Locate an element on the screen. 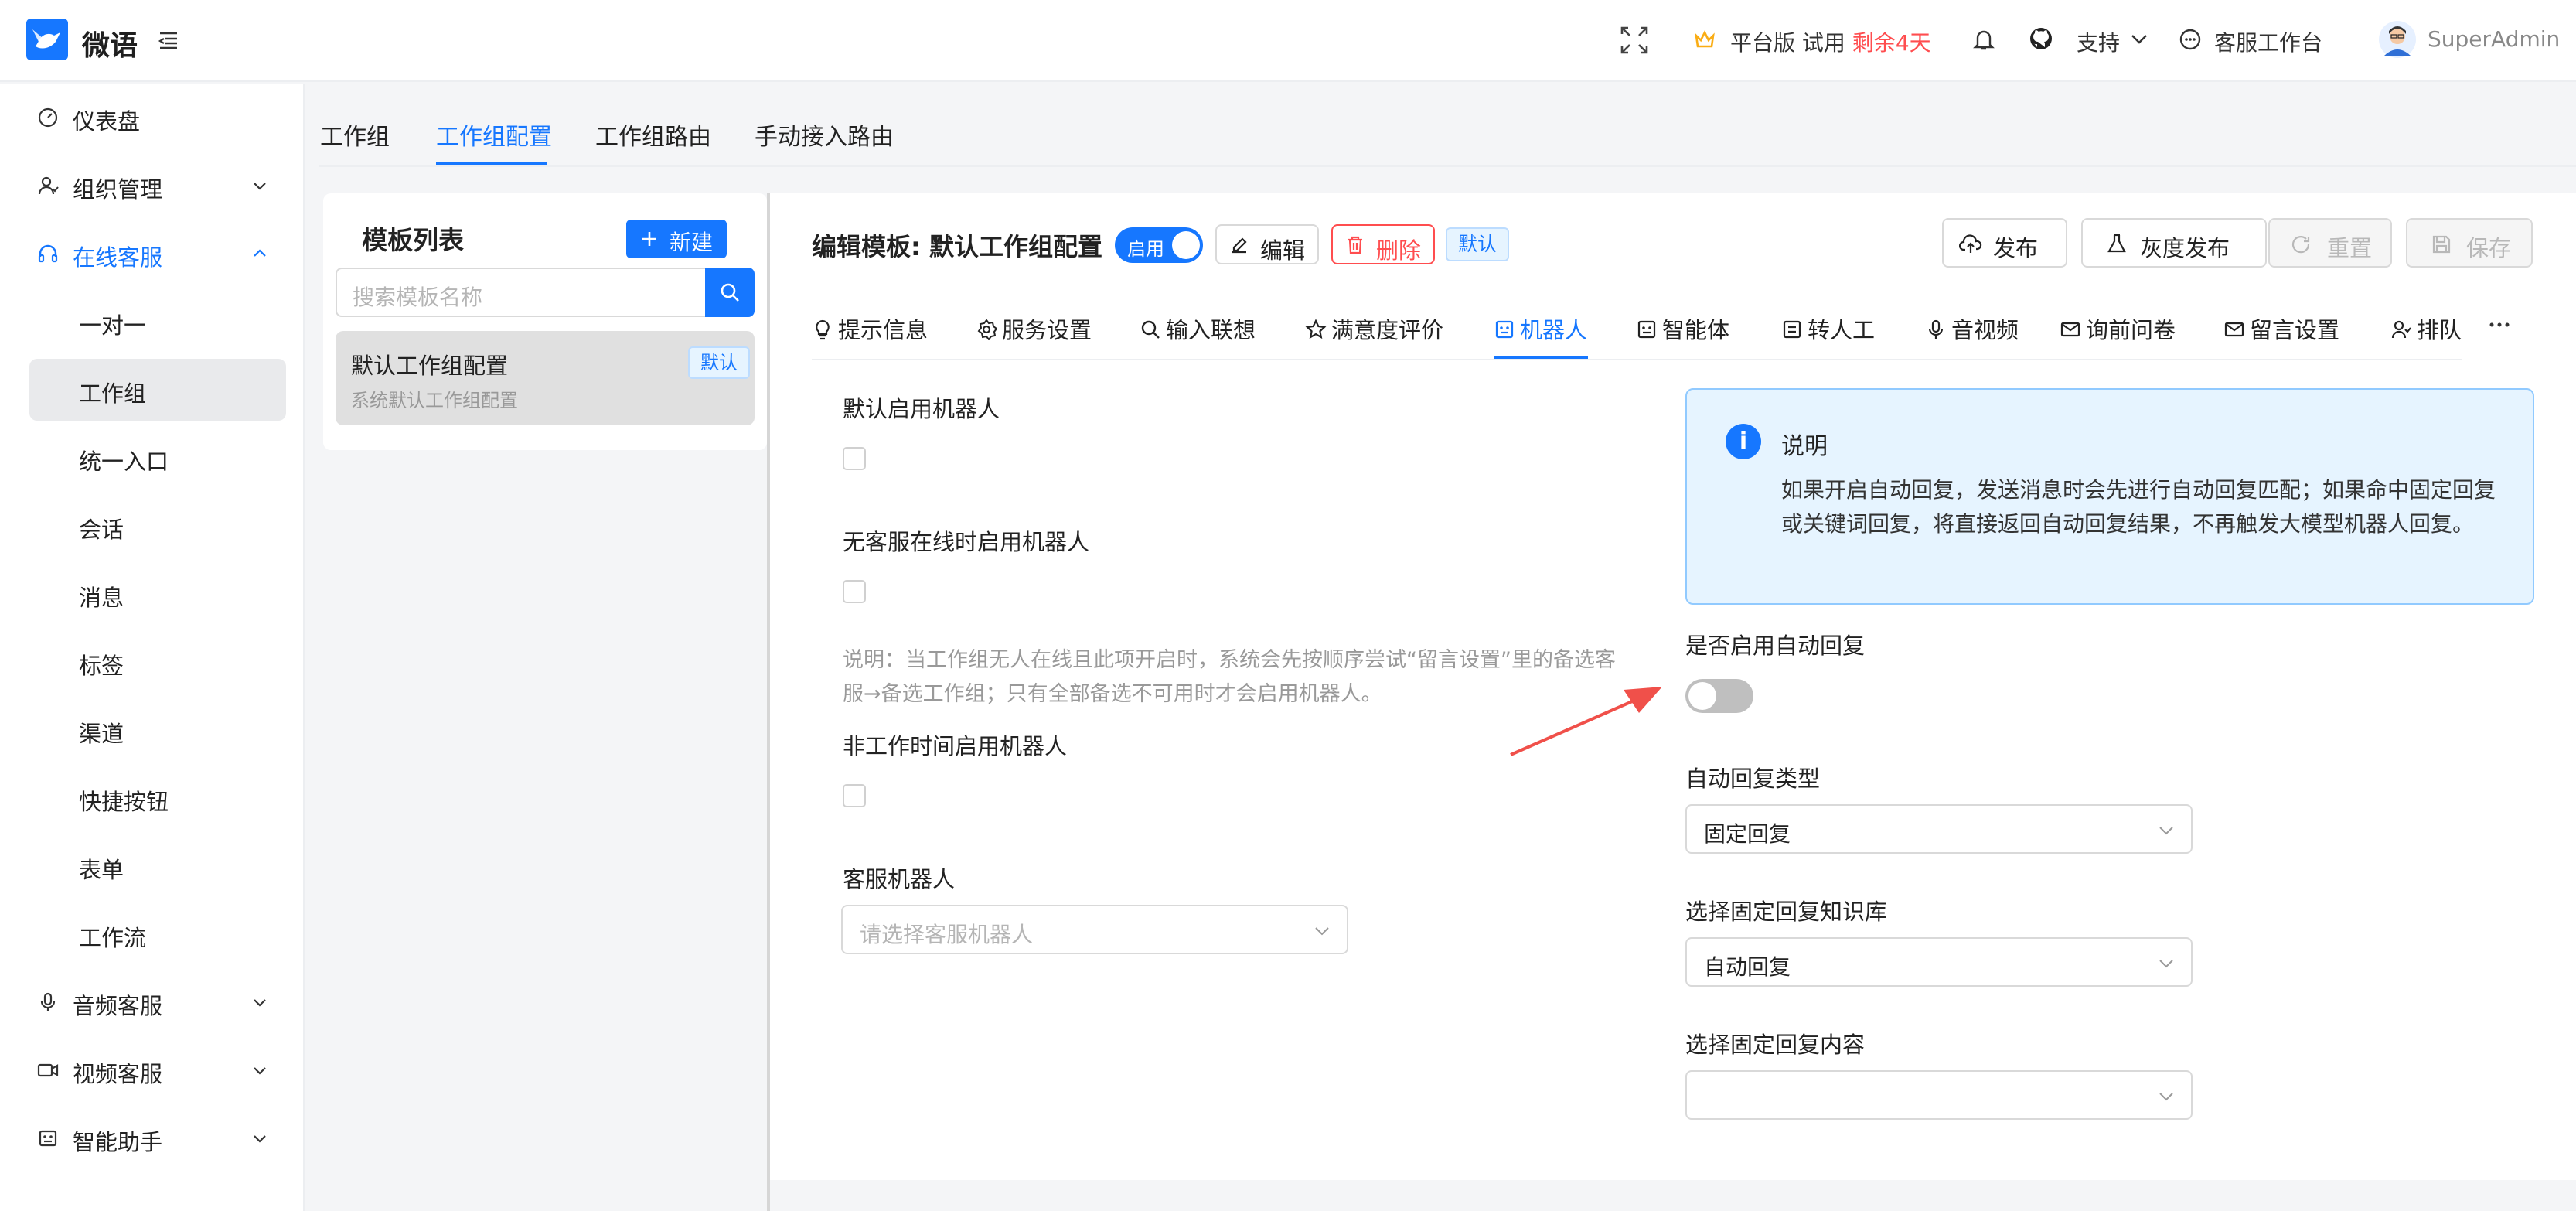  tab-satisfaction: 满意度评价 is located at coordinates (1374, 328).